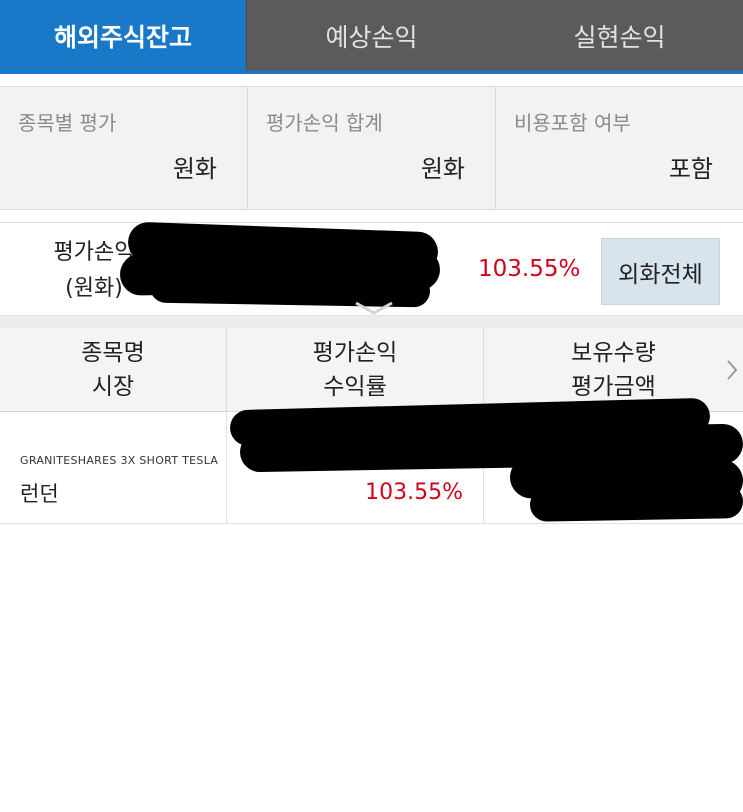 Image resolution: width=743 pixels, height=812 pixels. What do you see at coordinates (113, 369) in the screenshot?
I see `column-header-name-market: 종목명 시장` at bounding box center [113, 369].